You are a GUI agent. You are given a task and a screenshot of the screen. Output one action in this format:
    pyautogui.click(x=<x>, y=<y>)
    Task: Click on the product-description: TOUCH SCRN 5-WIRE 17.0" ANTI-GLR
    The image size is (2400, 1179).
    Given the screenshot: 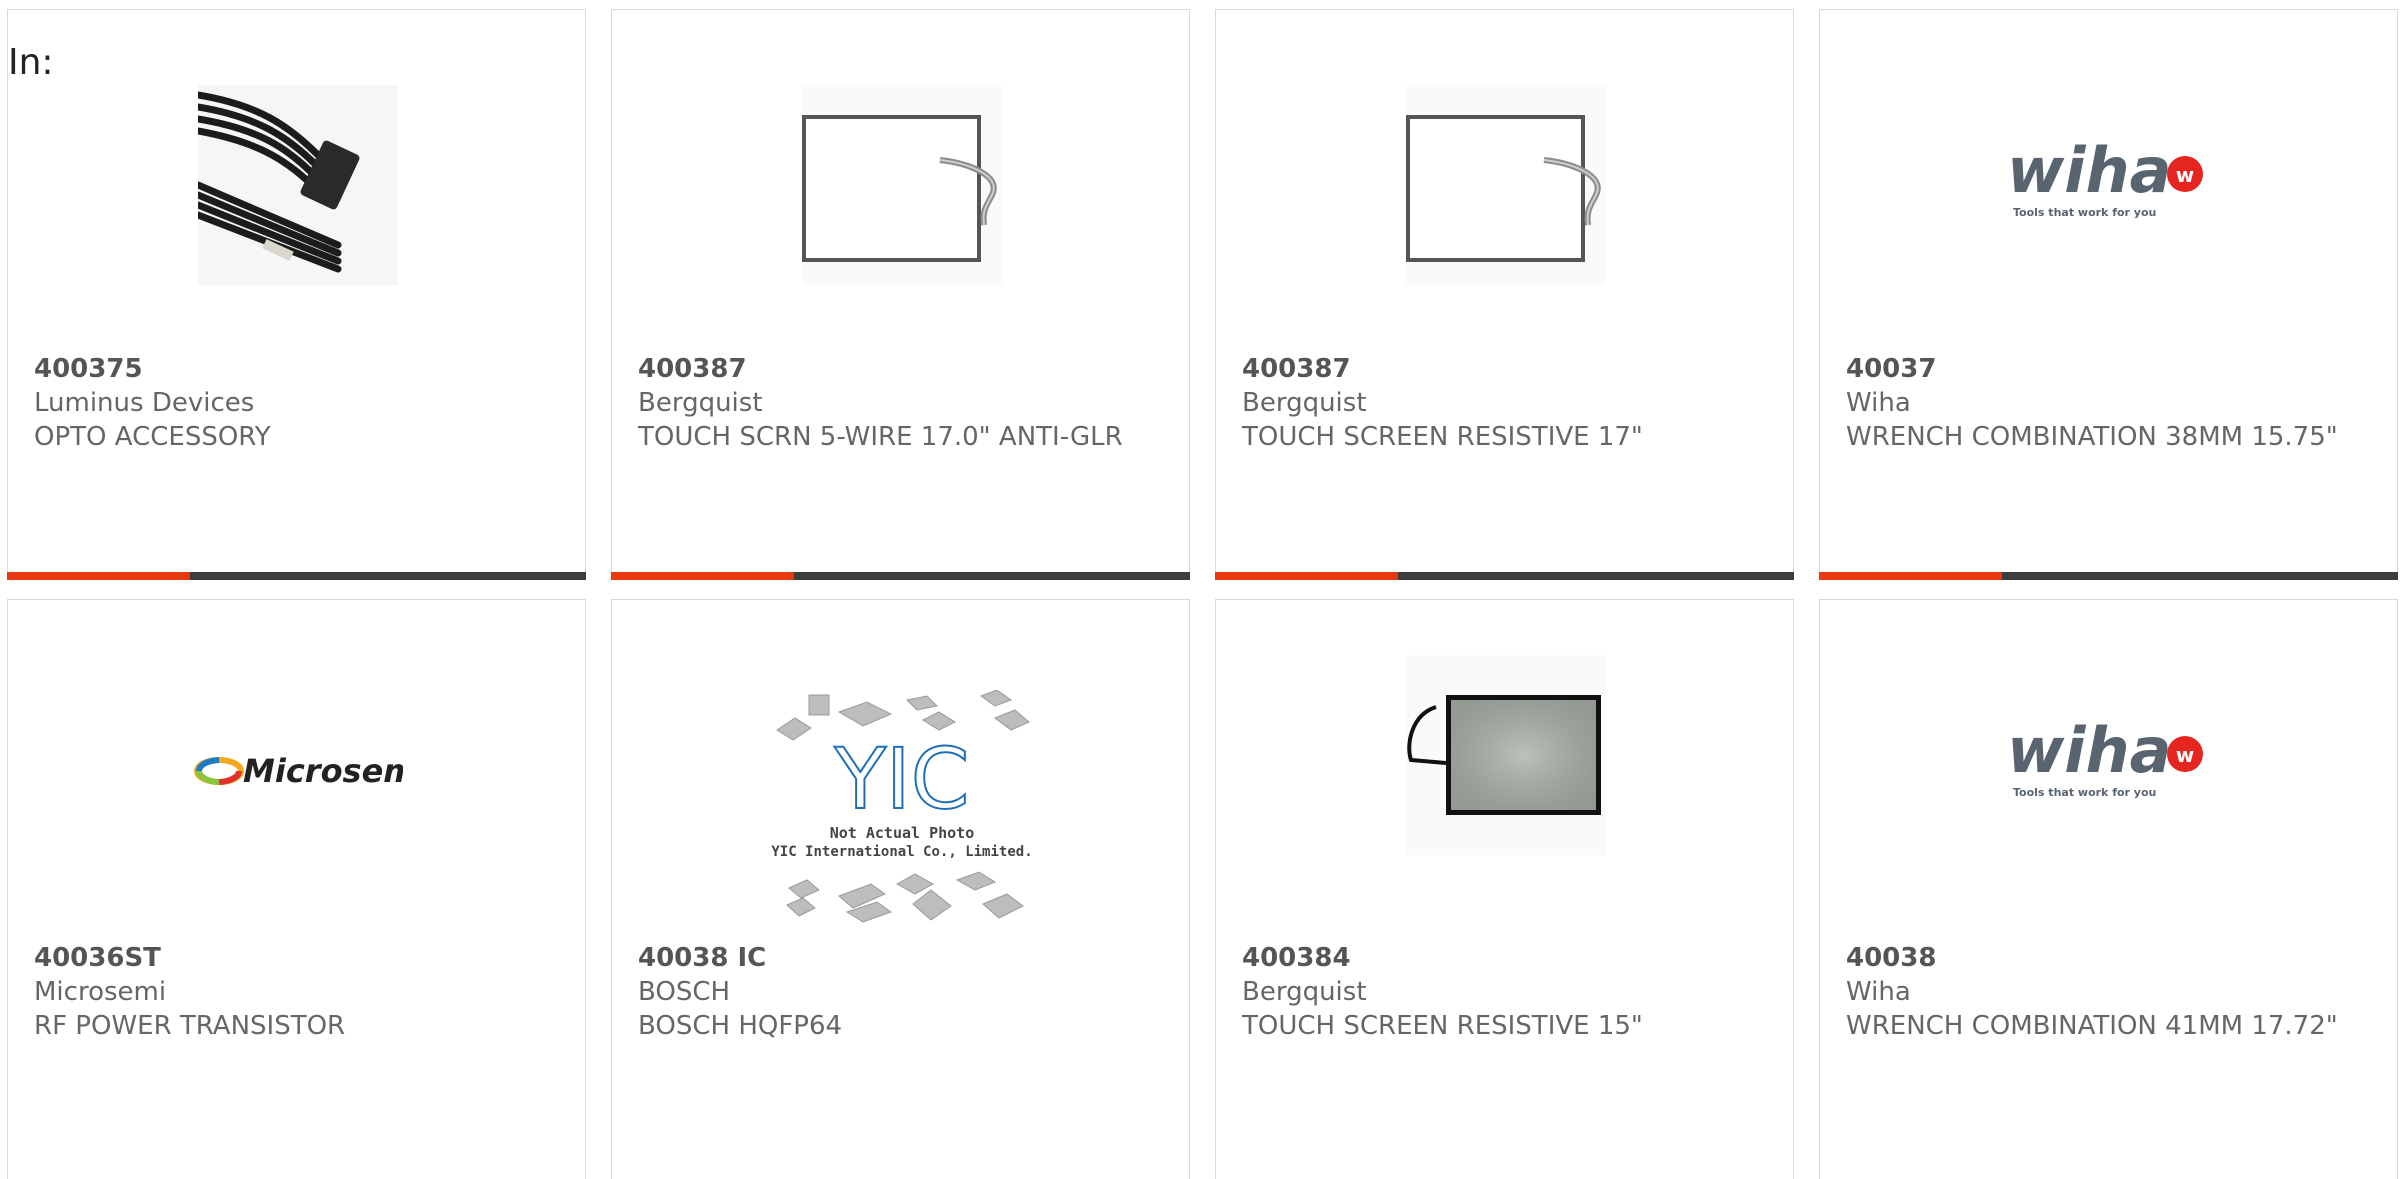 What is the action you would take?
    pyautogui.click(x=880, y=437)
    